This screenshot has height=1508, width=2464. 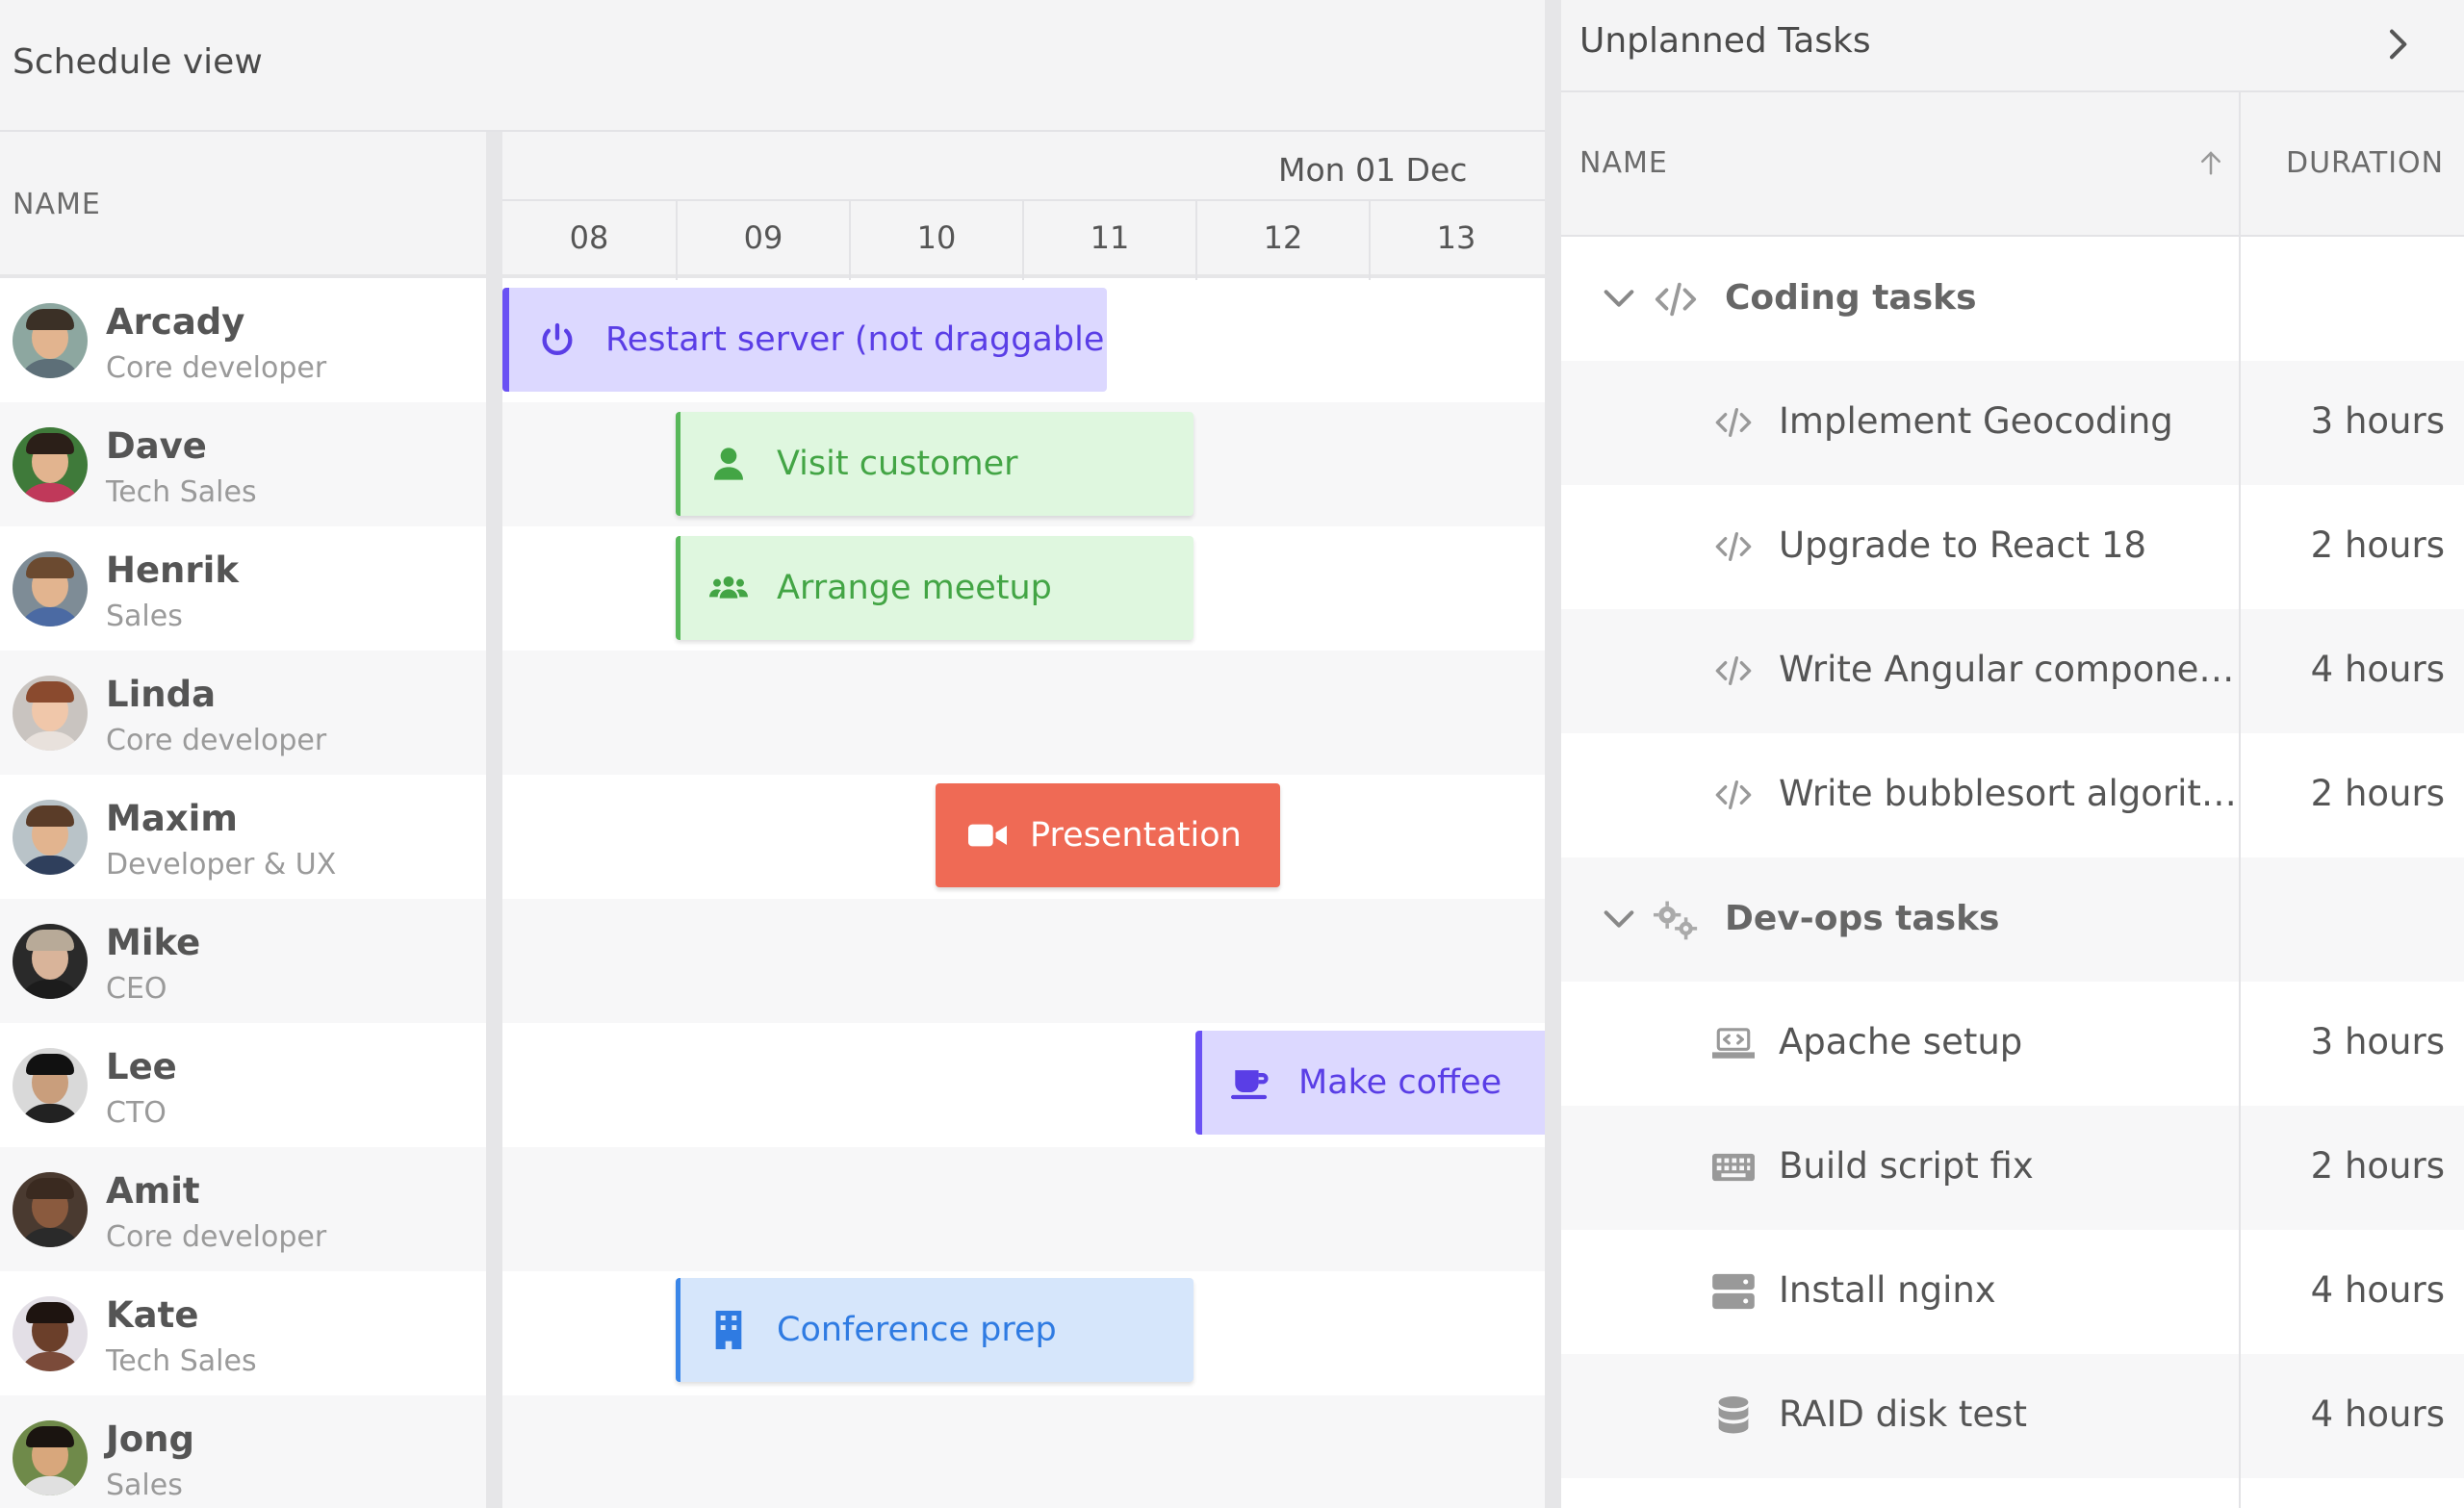 What do you see at coordinates (57, 204) in the screenshot?
I see `name-header-label: NAME` at bounding box center [57, 204].